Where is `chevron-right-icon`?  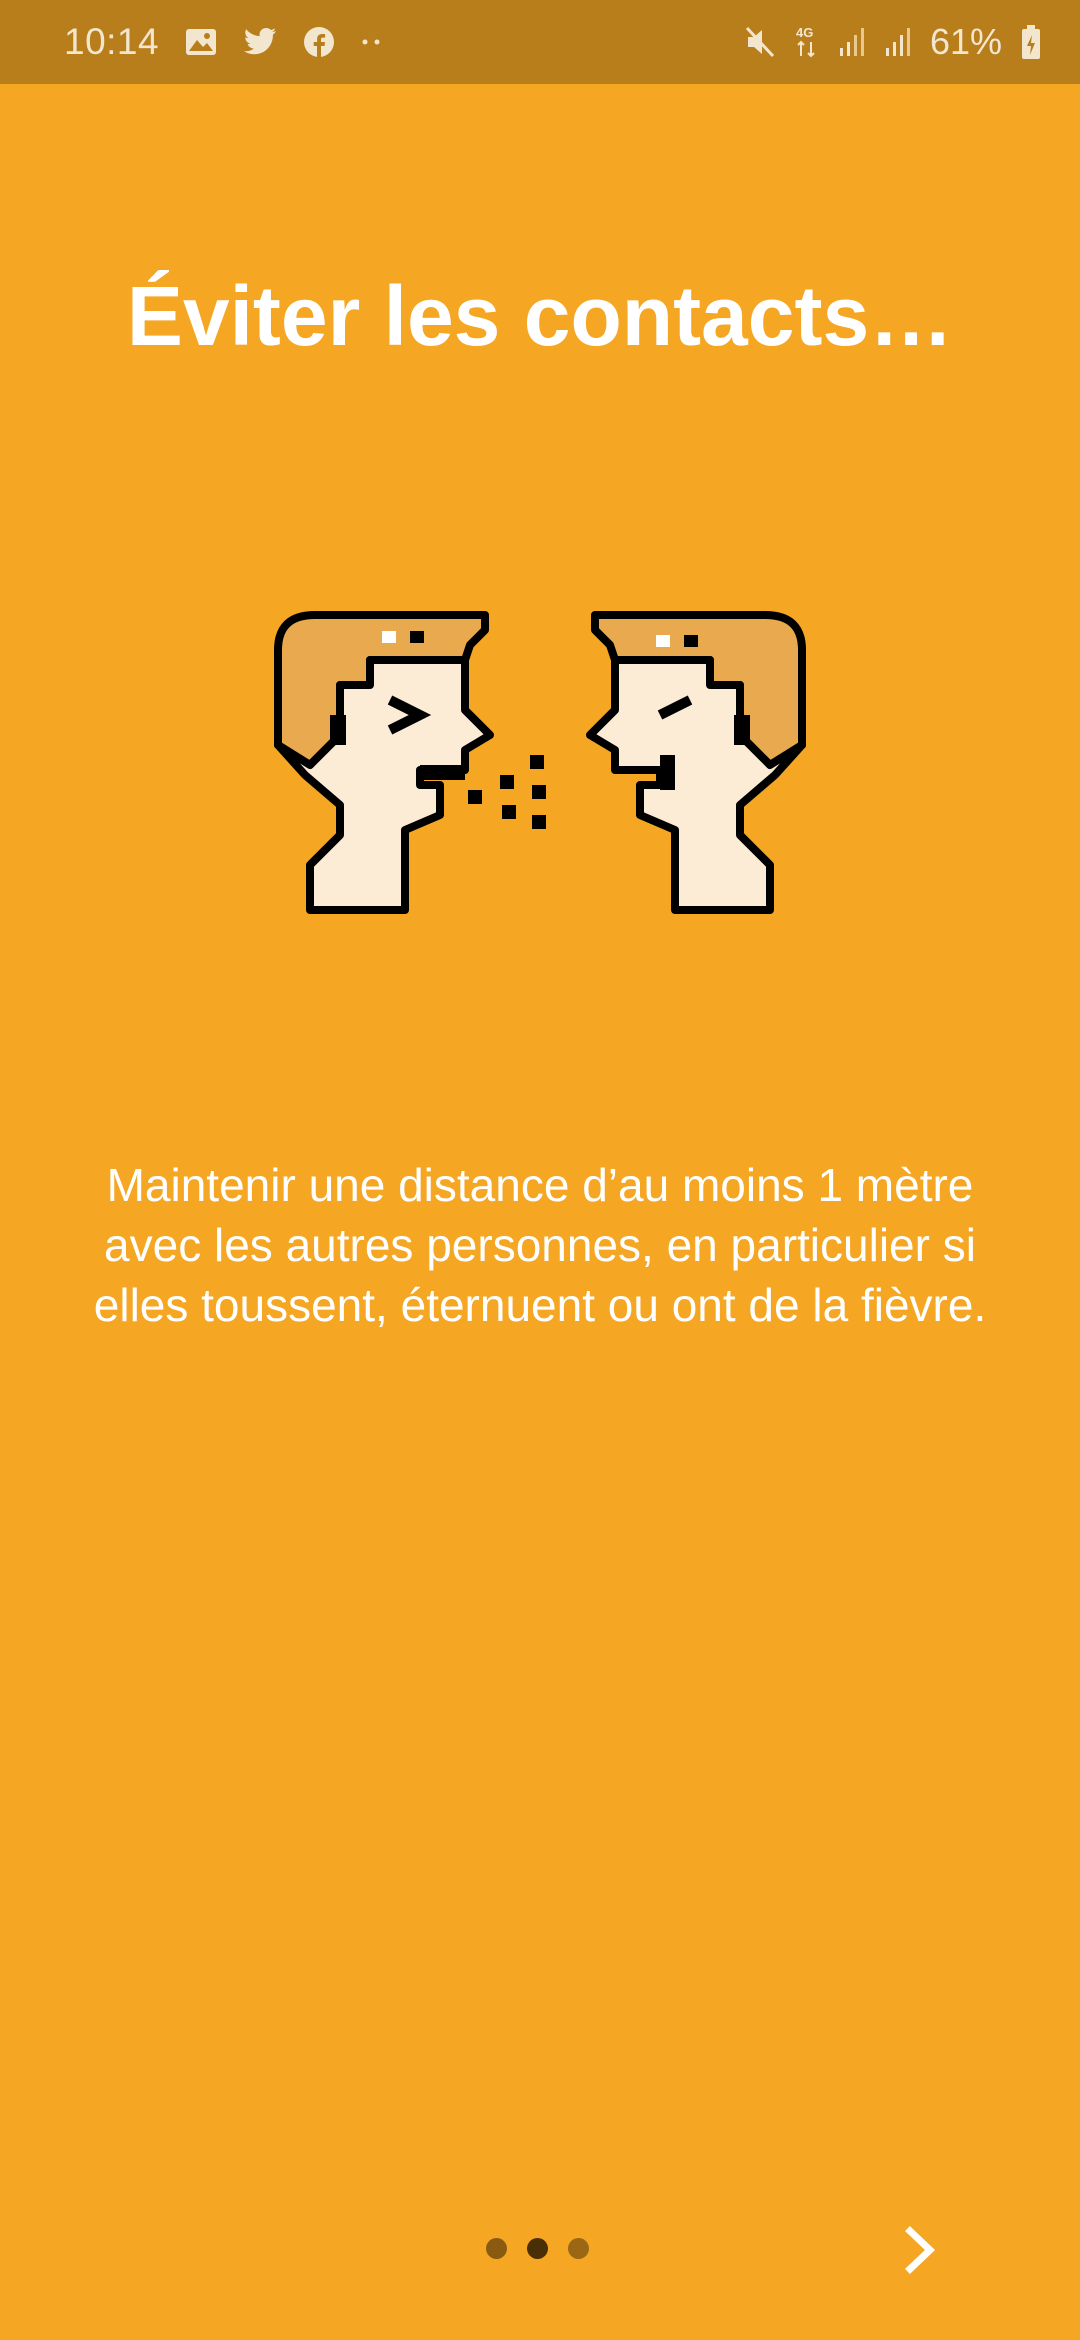 chevron-right-icon is located at coordinates (920, 2250).